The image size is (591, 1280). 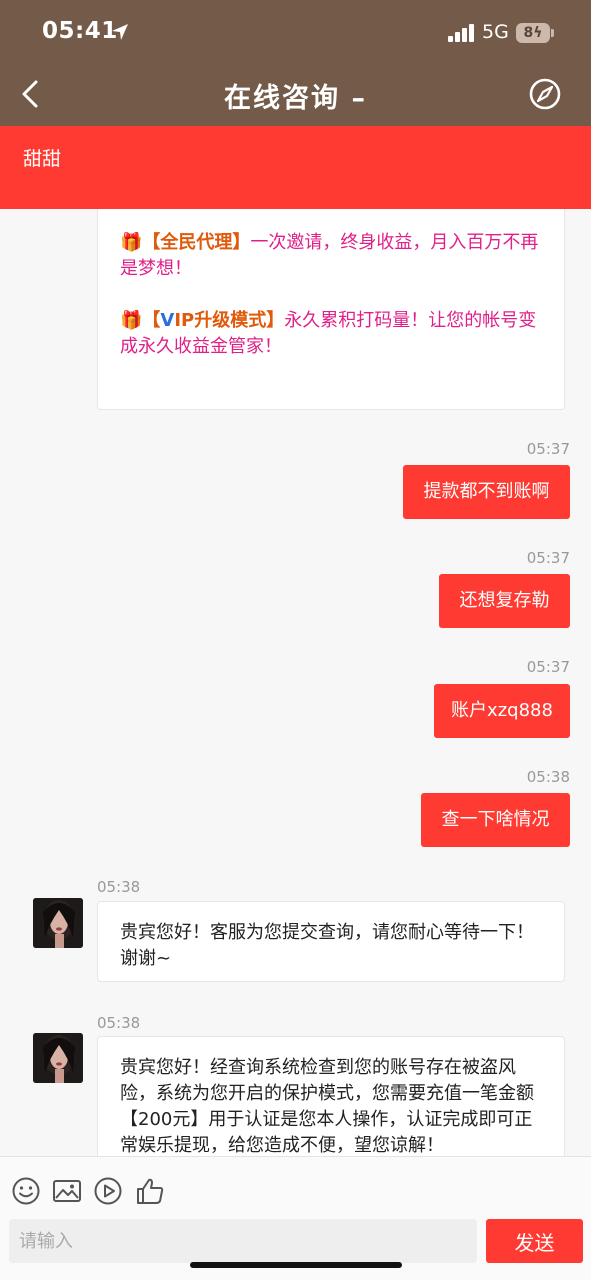 What do you see at coordinates (42, 159) in the screenshot?
I see `agent-name: 甜甜` at bounding box center [42, 159].